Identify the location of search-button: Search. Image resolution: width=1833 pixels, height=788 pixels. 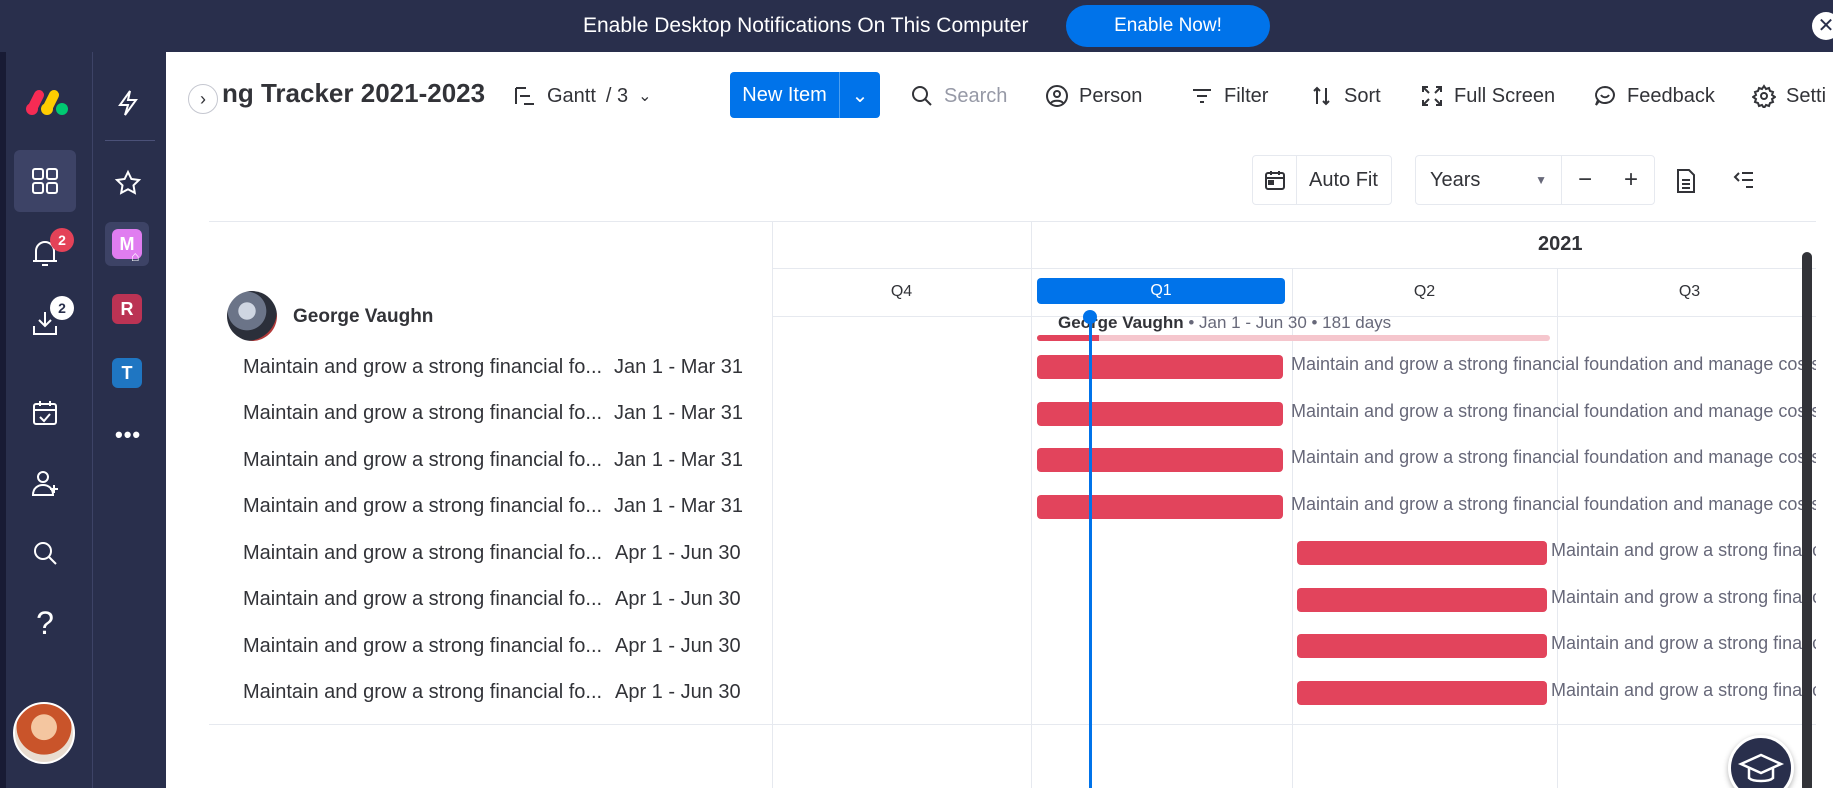
(958, 96).